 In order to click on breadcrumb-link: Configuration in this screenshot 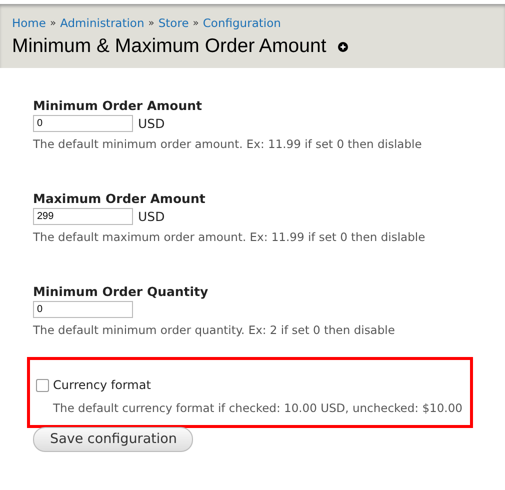, I will do `click(241, 23)`.